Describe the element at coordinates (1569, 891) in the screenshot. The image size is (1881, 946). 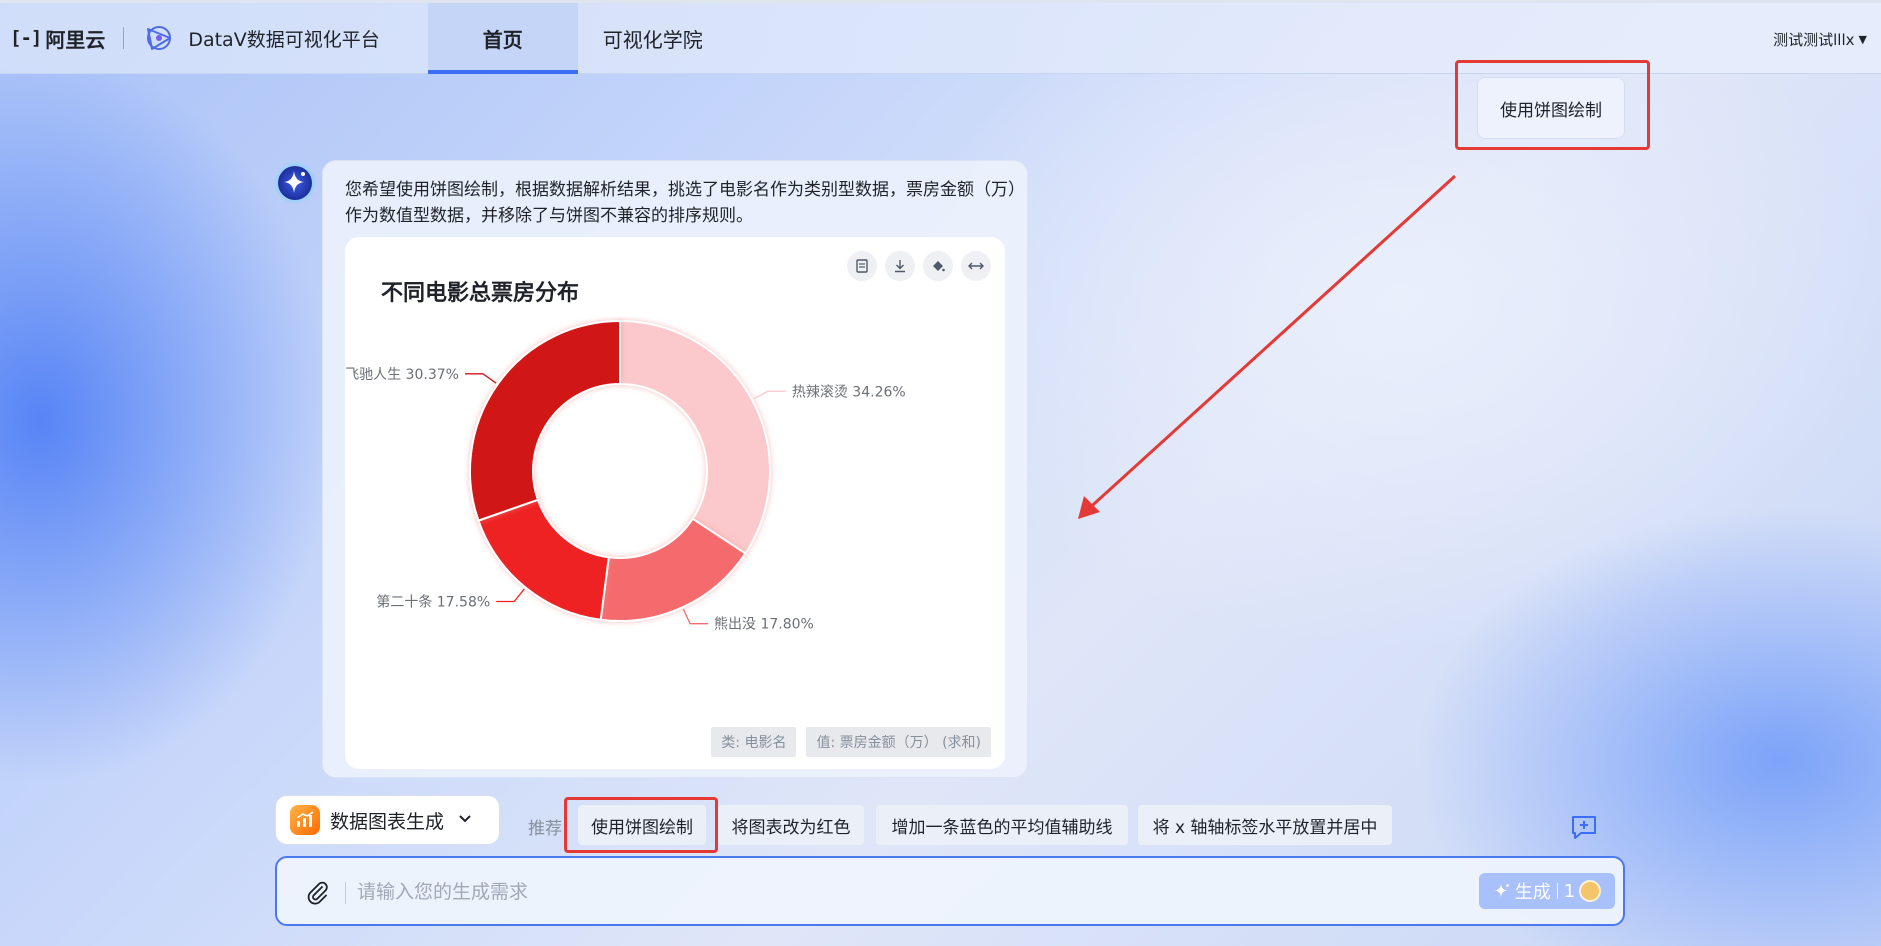
I see `credit-count: 1` at that location.